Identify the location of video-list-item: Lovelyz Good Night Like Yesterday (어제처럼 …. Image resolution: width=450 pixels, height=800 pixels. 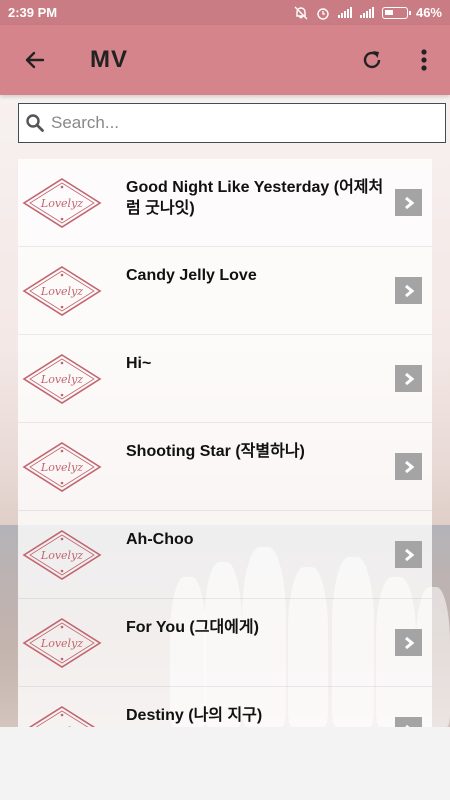
(225, 203).